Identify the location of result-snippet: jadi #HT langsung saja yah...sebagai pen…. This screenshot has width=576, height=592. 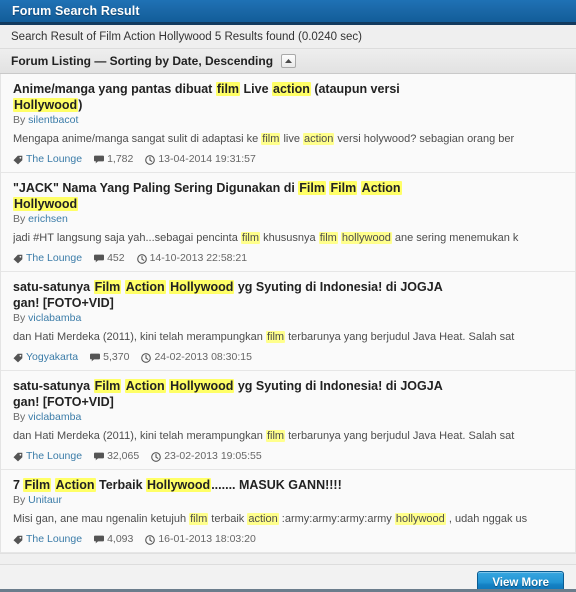
(266, 238).